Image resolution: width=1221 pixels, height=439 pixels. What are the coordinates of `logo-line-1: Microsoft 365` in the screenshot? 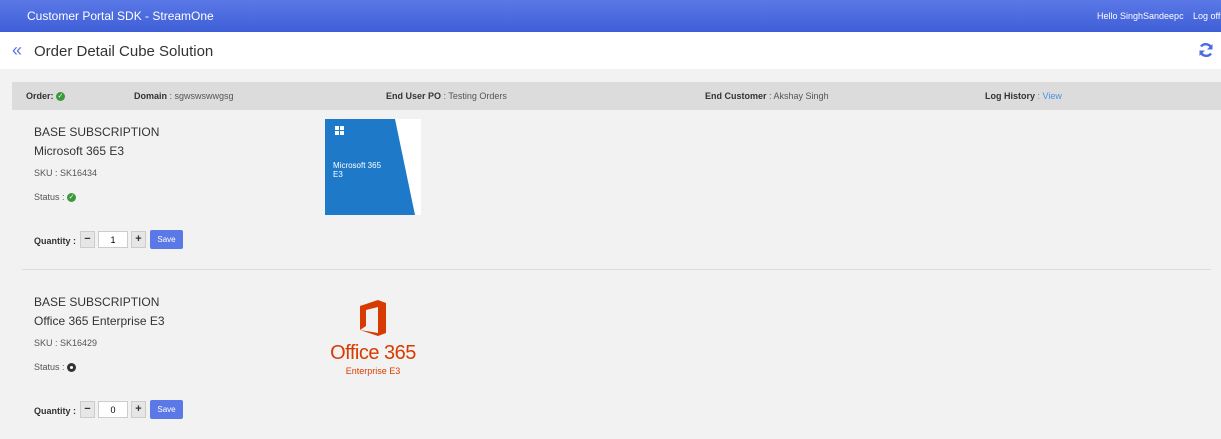 It's located at (357, 165).